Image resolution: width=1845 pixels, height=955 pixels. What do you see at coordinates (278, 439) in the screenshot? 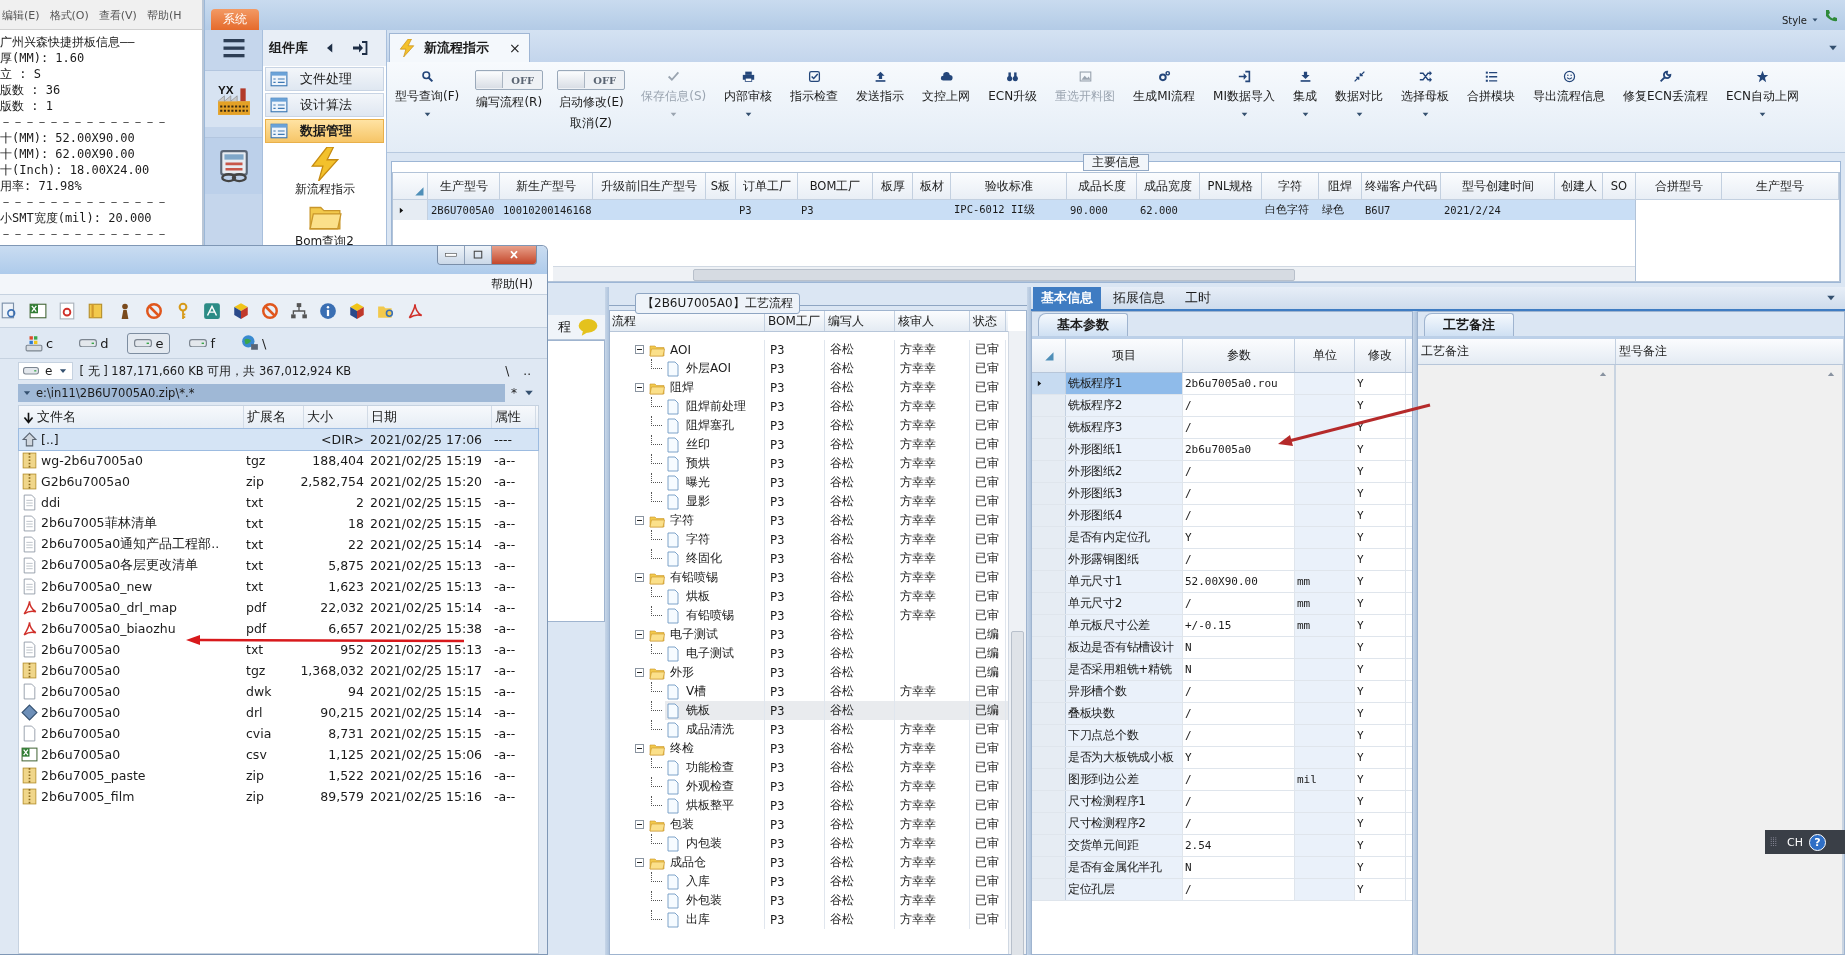
I see `file-row: [..] <DIR> 2021/02/25 17:06 ----` at bounding box center [278, 439].